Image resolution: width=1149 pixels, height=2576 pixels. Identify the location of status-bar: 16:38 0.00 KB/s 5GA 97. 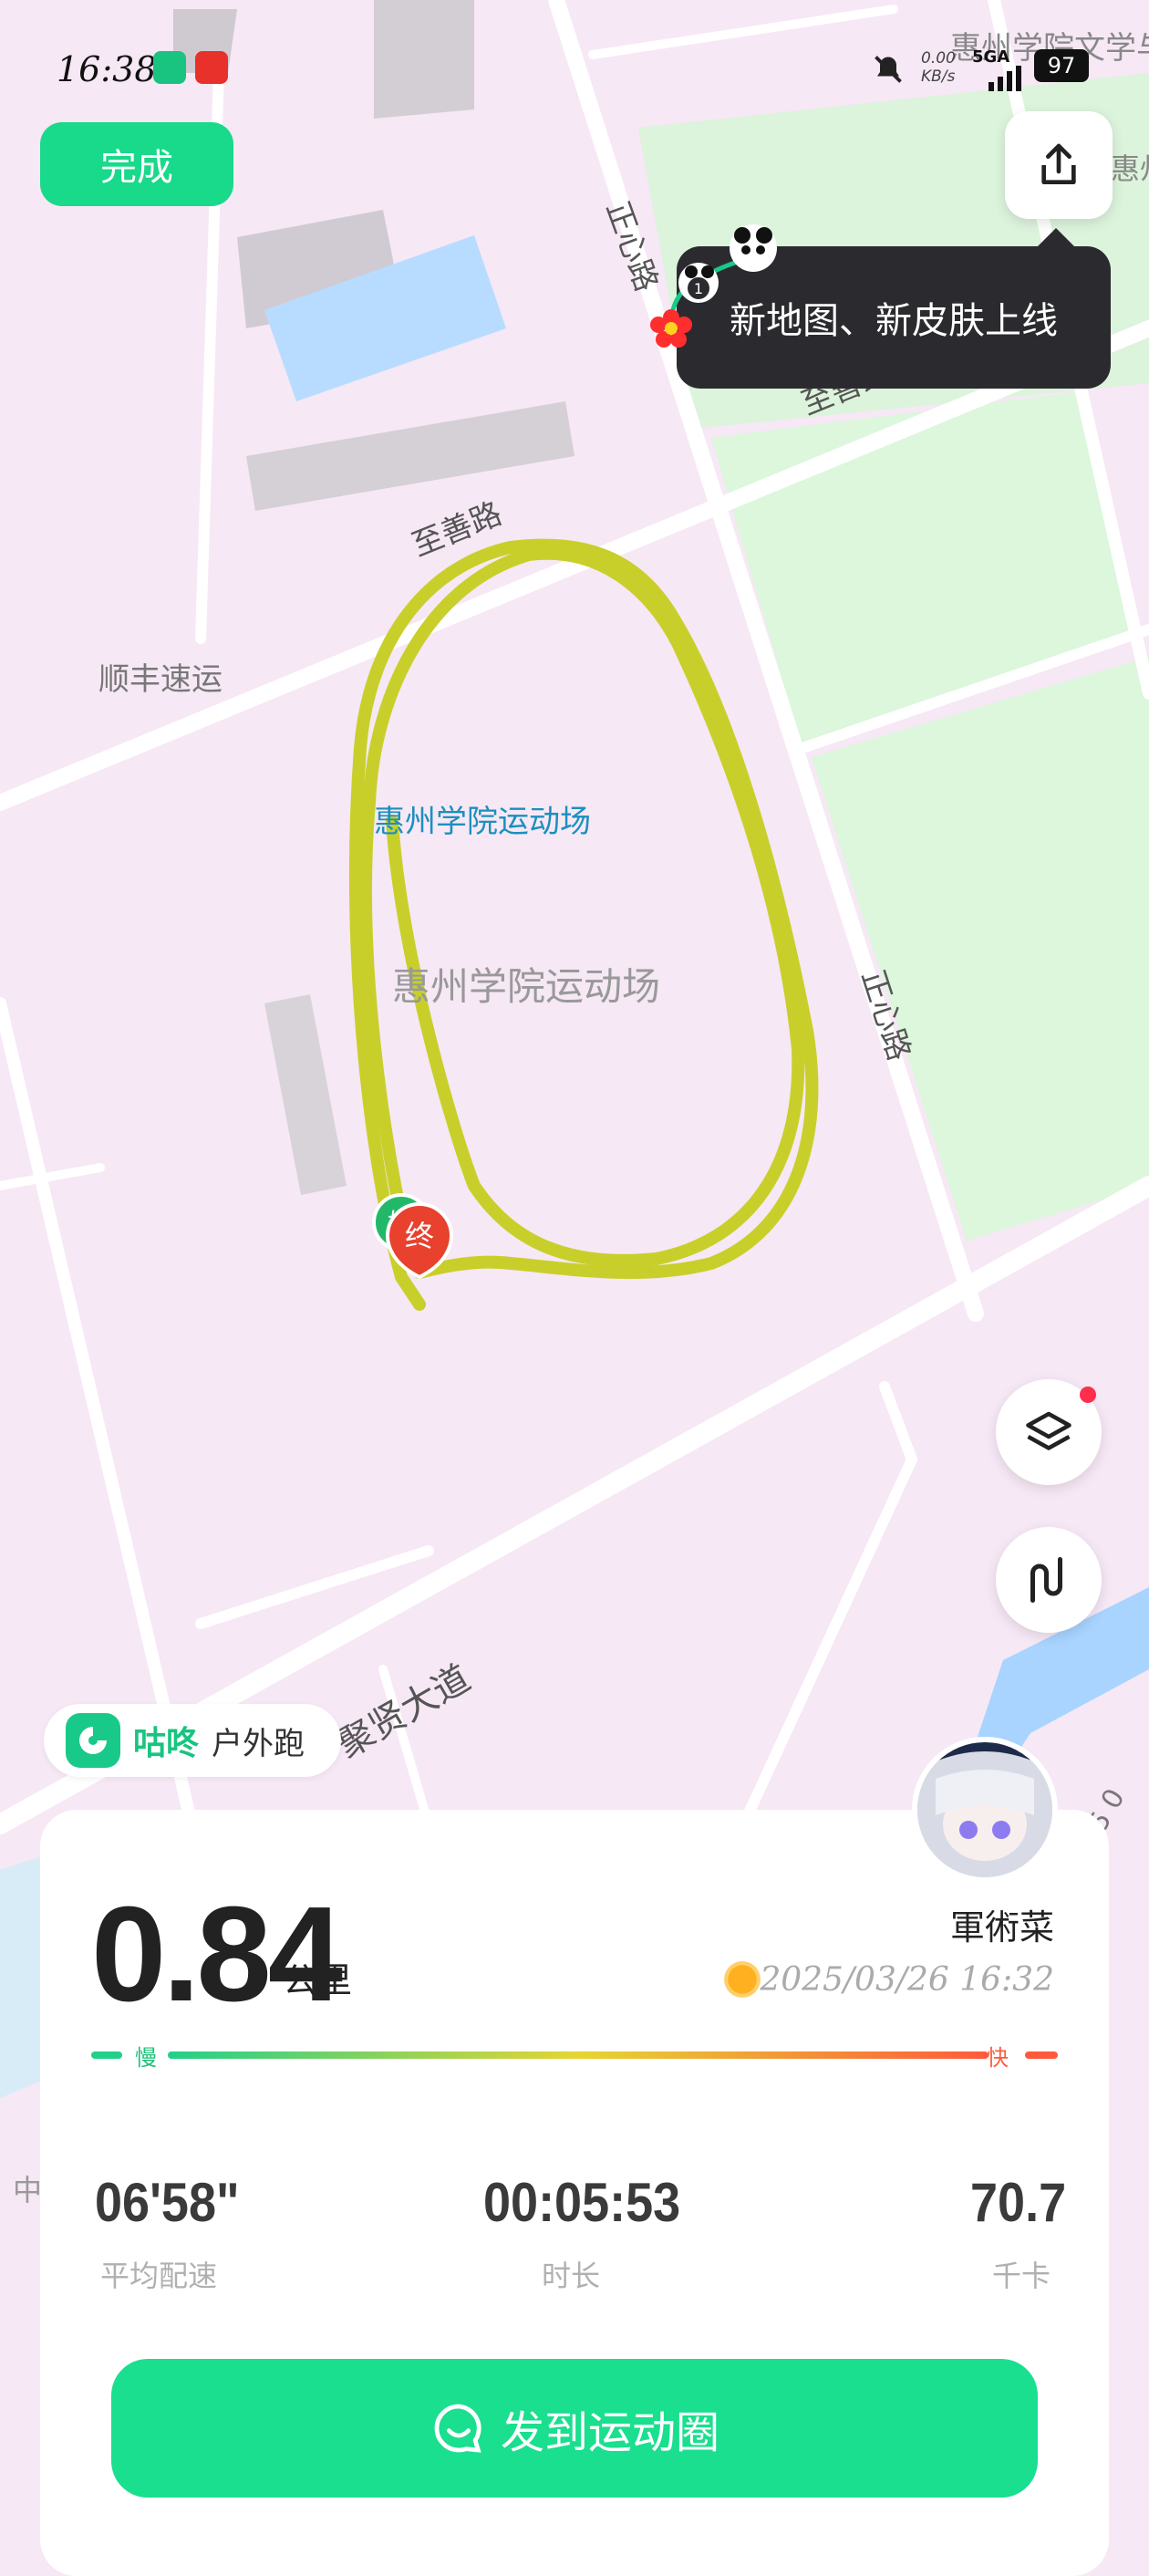
(574, 72).